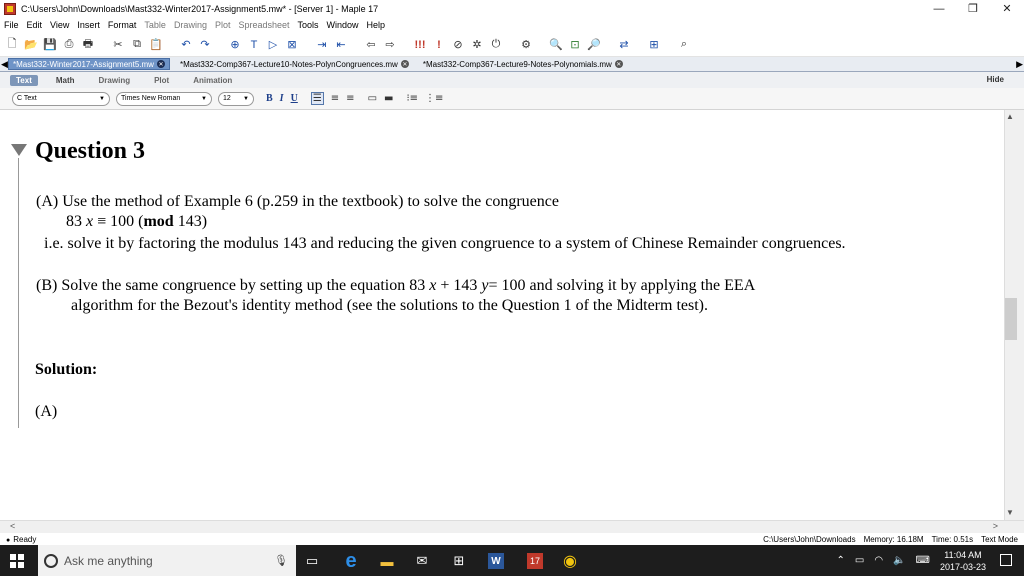 The height and width of the screenshot is (576, 1024). Describe the element at coordinates (434, 98) in the screenshot. I see `numbered-list-icon: ⋮≡` at that location.